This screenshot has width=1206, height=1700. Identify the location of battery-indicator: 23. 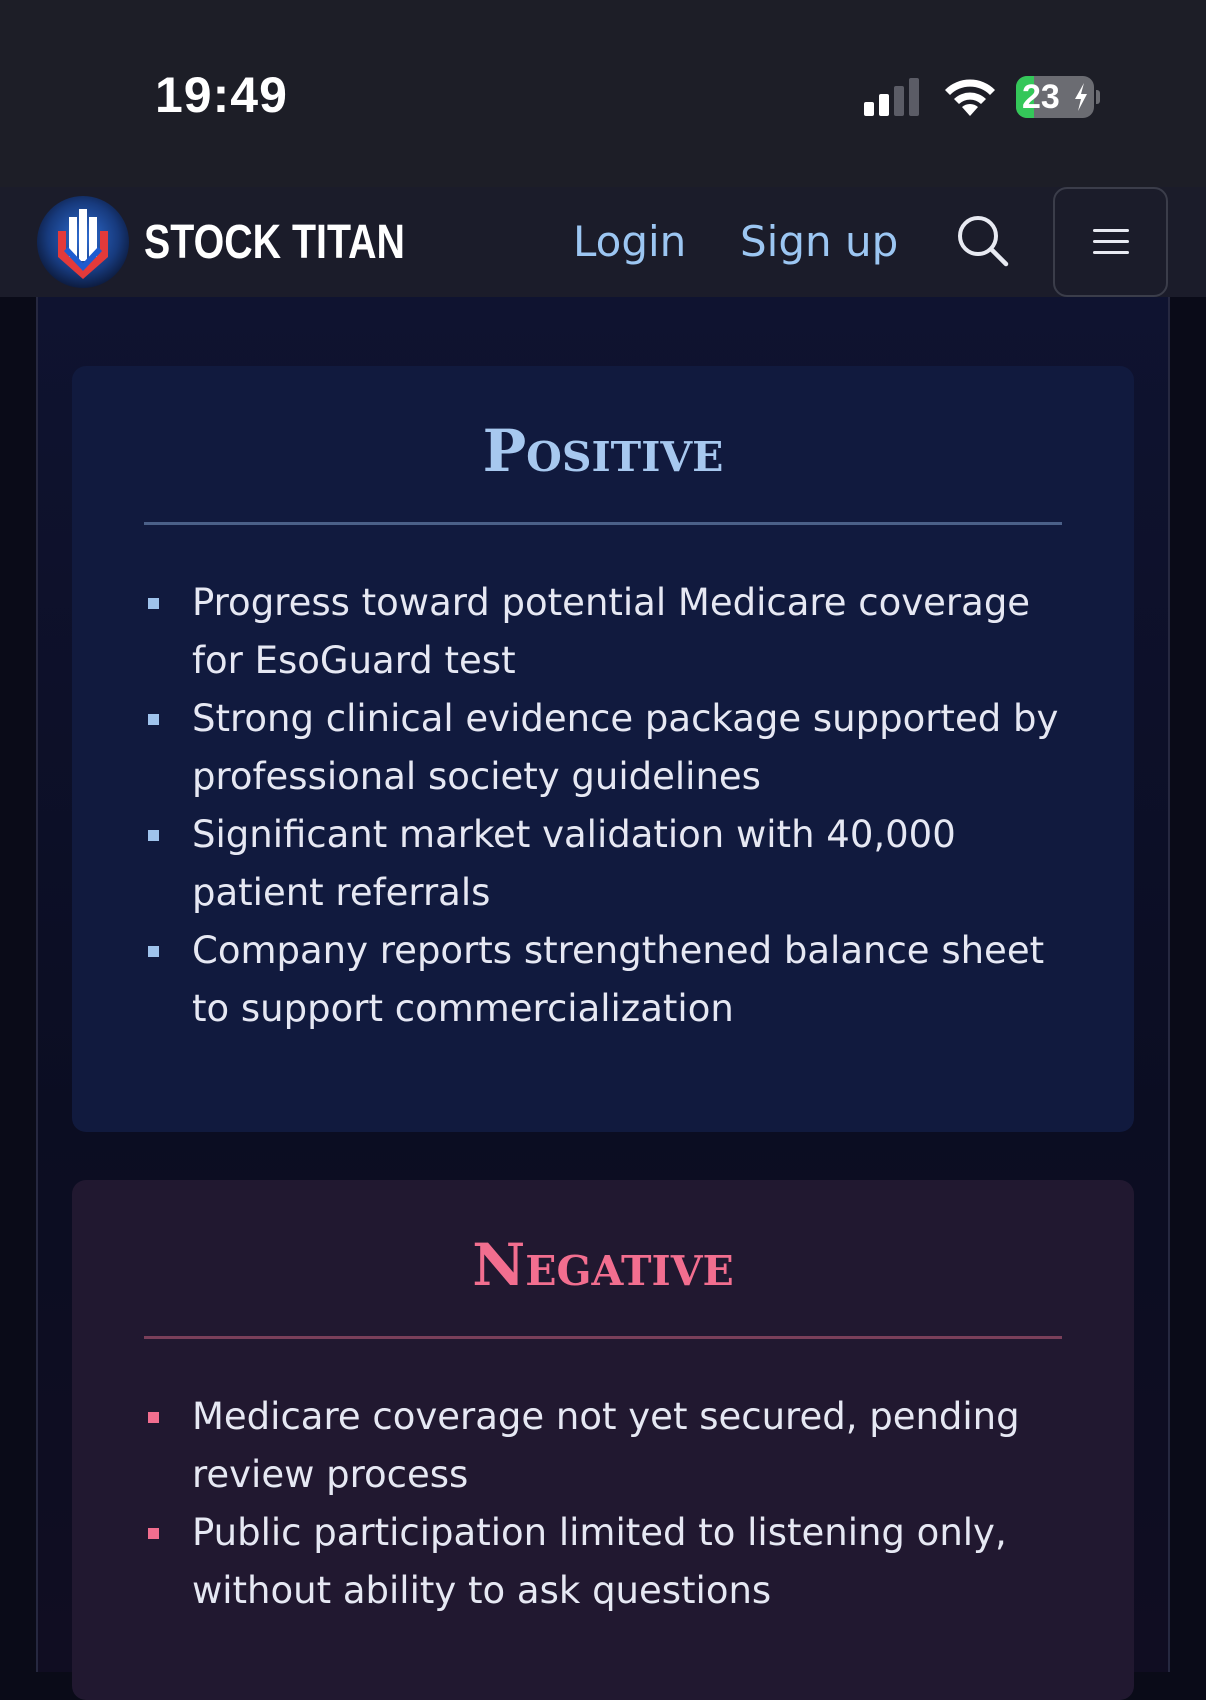
(1058, 97).